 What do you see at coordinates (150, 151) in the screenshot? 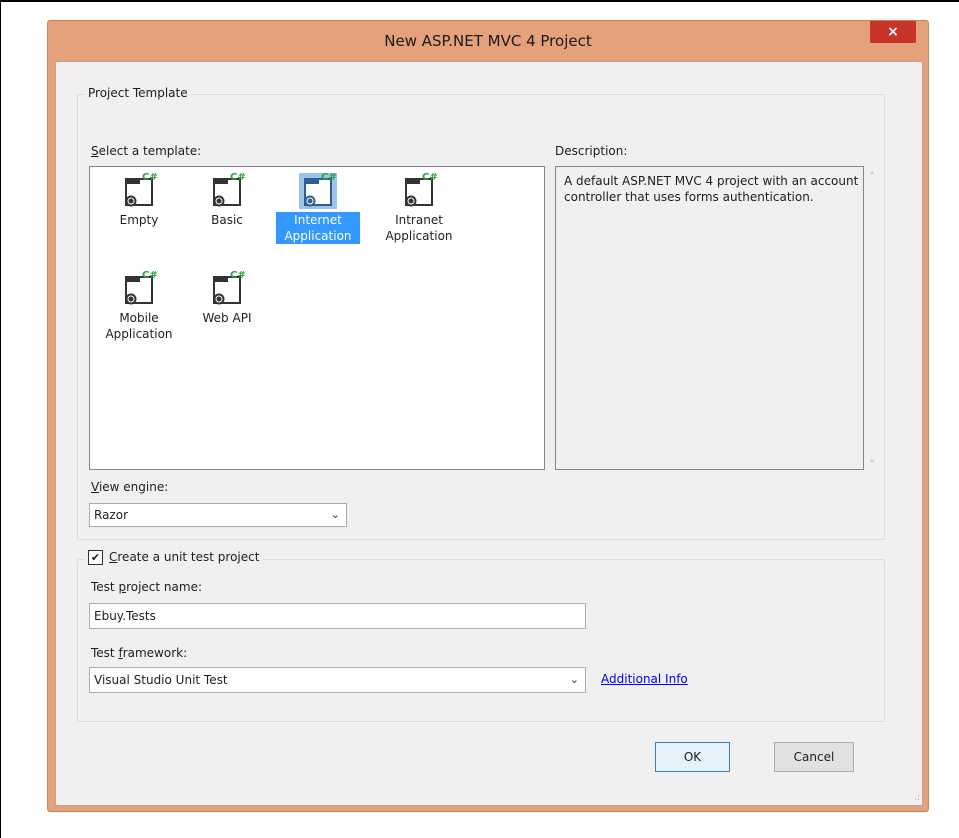
I see `select-template-label-text: elect a template:` at bounding box center [150, 151].